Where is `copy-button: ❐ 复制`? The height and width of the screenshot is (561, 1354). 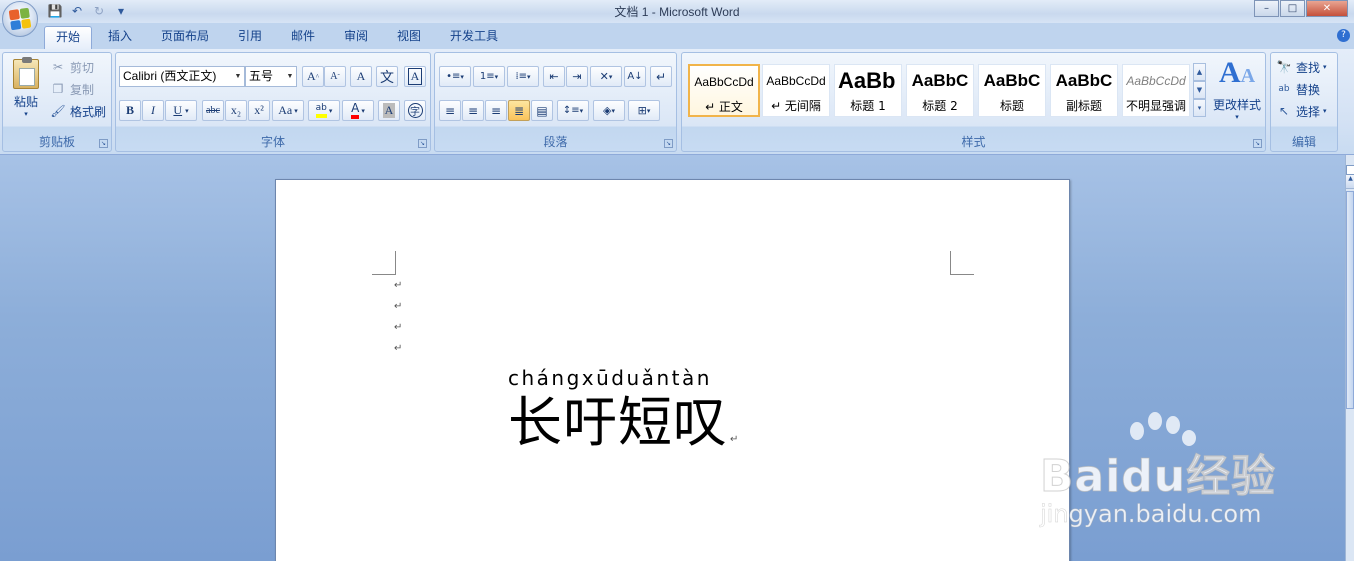 copy-button: ❐ 复制 is located at coordinates (71, 89).